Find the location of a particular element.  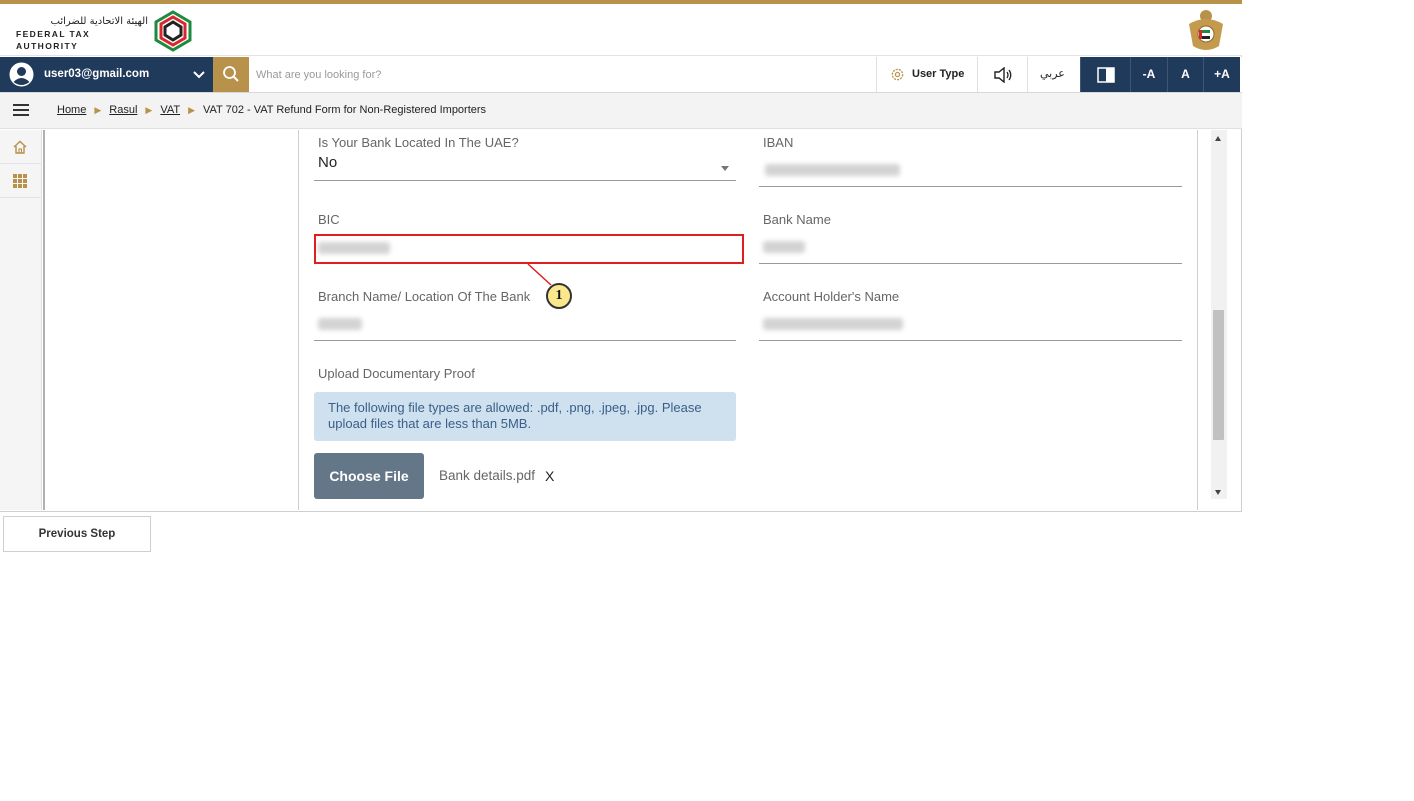

search-button is located at coordinates (231, 74).